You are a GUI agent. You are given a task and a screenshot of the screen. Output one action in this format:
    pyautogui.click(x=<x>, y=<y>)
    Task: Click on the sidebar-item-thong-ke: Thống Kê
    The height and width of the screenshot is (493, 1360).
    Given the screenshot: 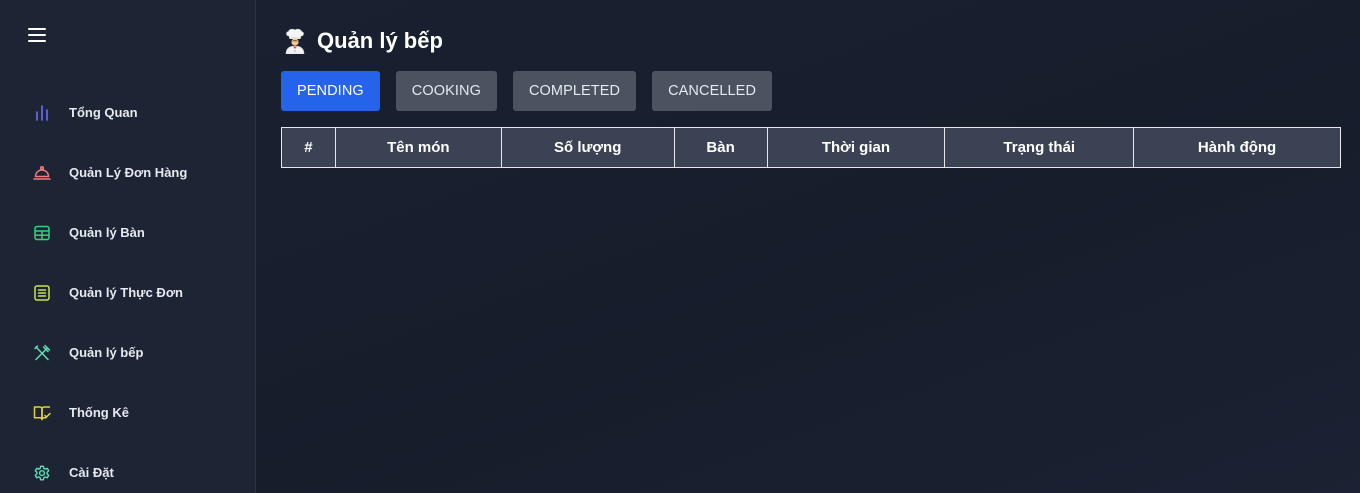 What is the action you would take?
    pyautogui.click(x=127, y=413)
    